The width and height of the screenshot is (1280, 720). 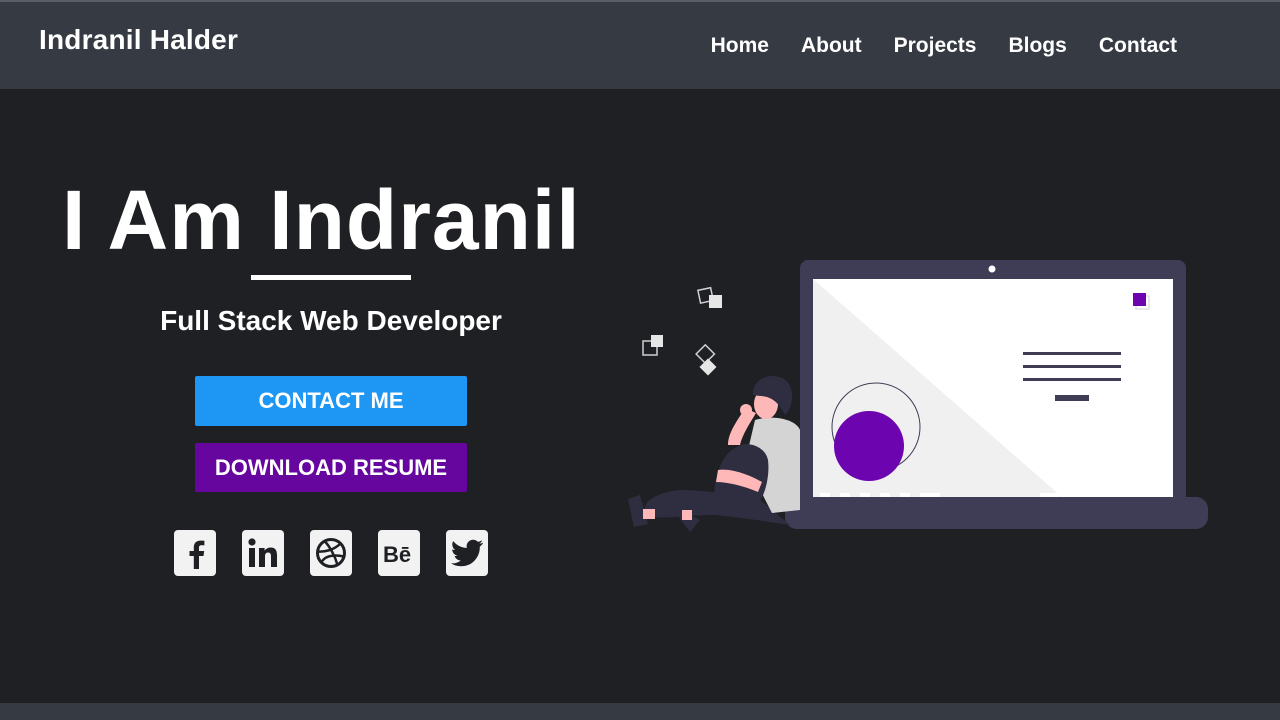 I want to click on laptop, so click(x=996, y=394).